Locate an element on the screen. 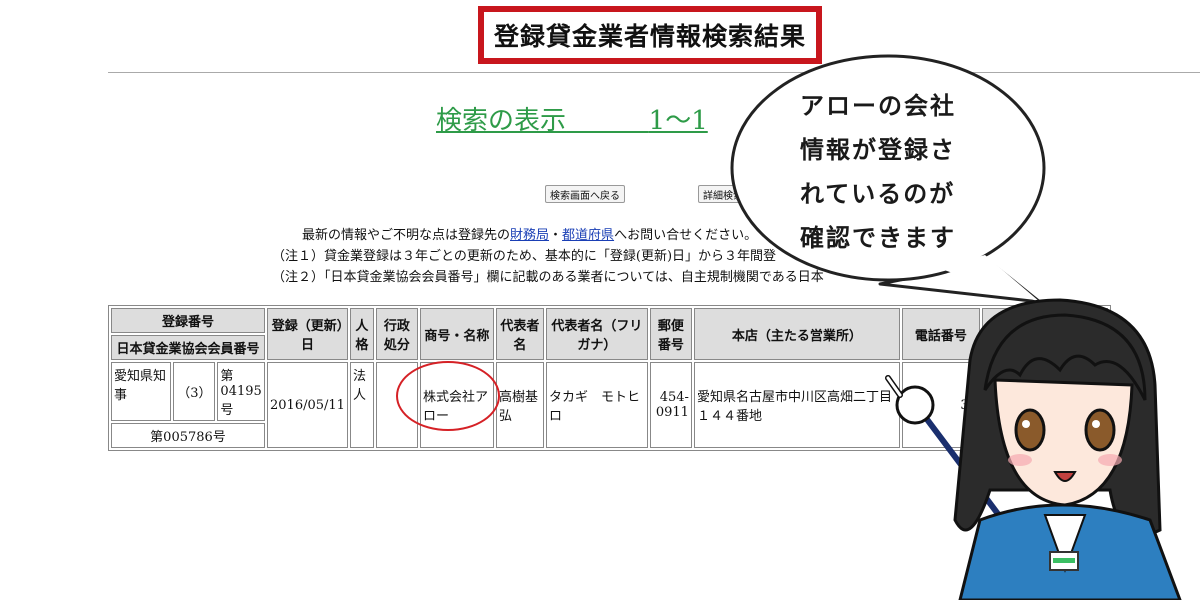 The height and width of the screenshot is (600, 1200). mascot-character-illustration is located at coordinates (1033, 449).